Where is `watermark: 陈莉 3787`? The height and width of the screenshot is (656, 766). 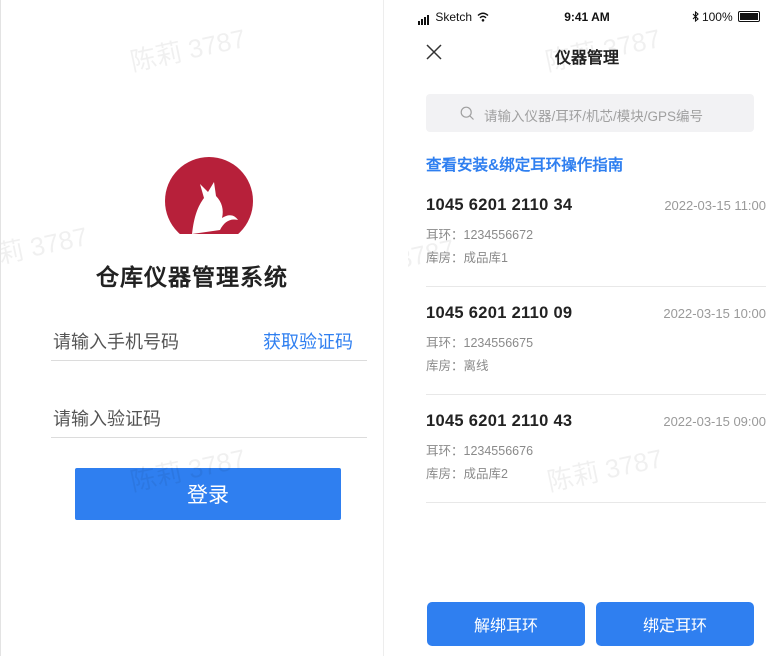
watermark: 陈莉 3787 is located at coordinates (188, 50).